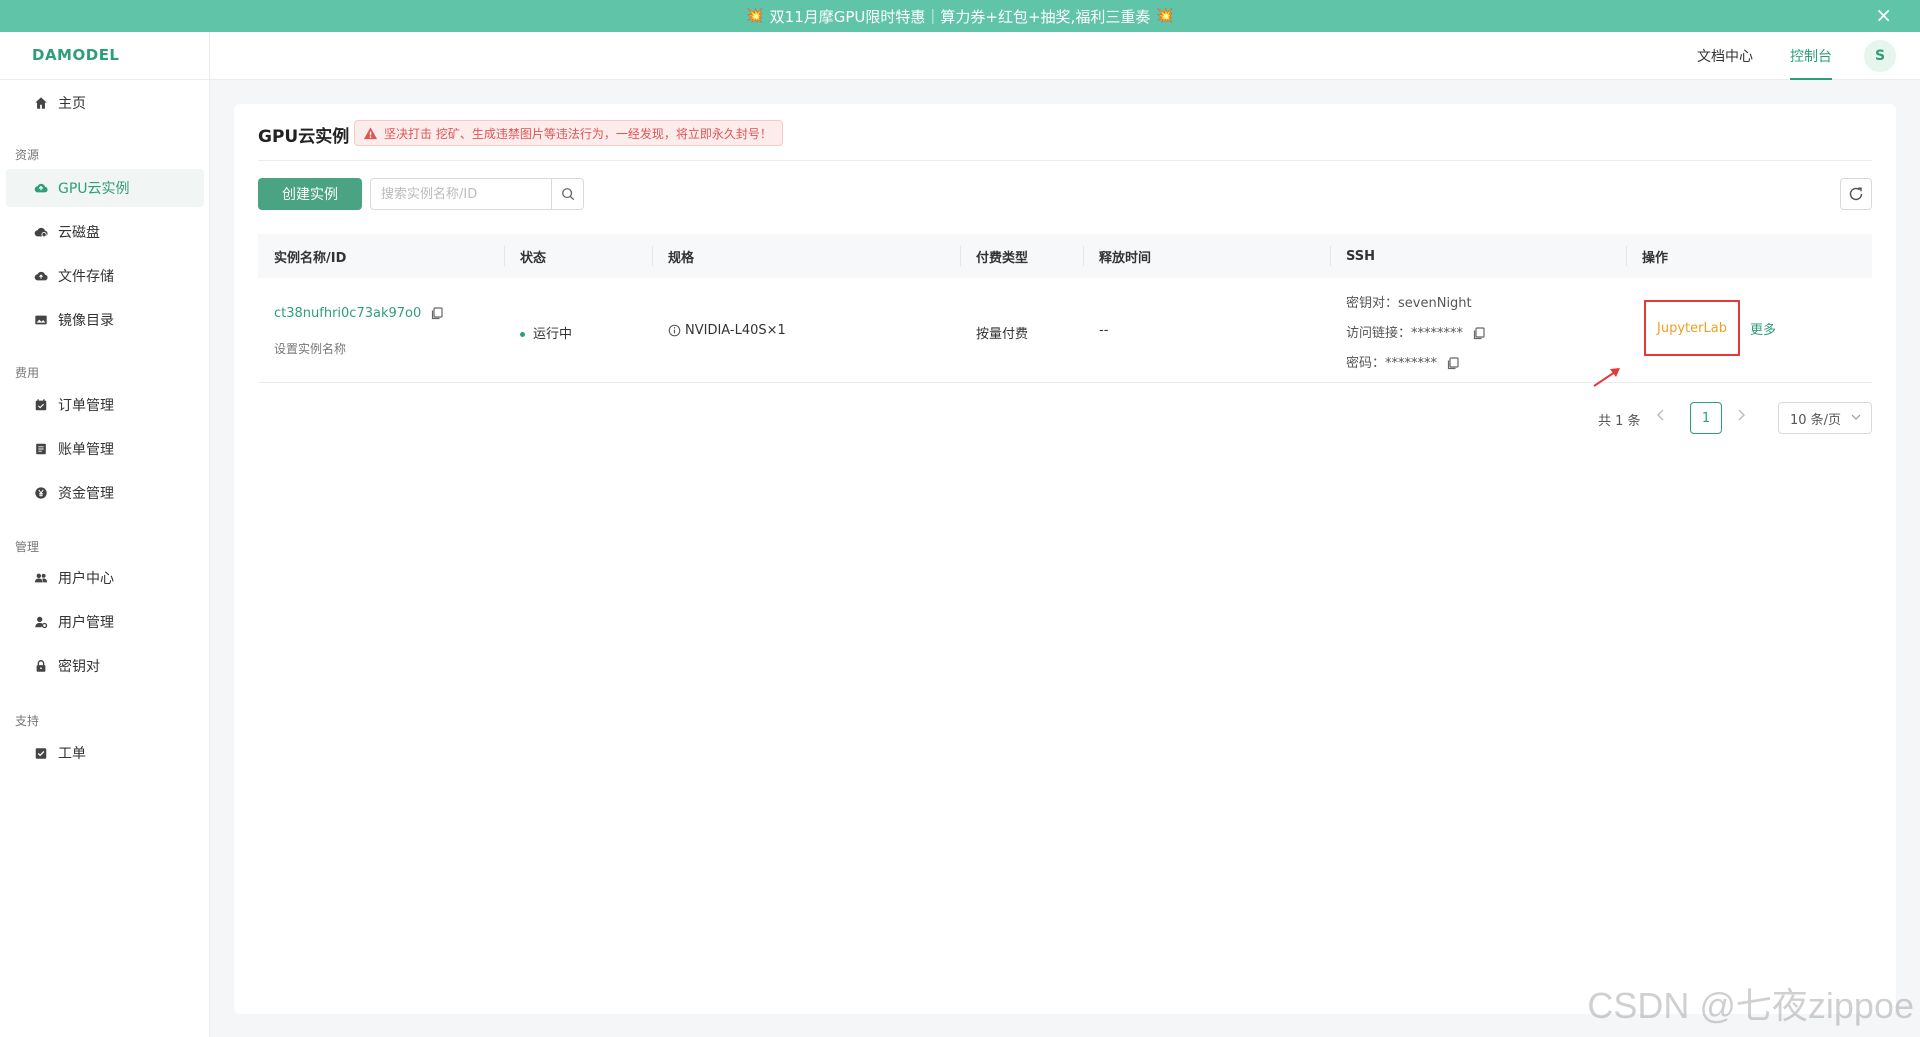 The height and width of the screenshot is (1037, 1920). I want to click on page-size-select: 10 条/页, so click(1825, 418).